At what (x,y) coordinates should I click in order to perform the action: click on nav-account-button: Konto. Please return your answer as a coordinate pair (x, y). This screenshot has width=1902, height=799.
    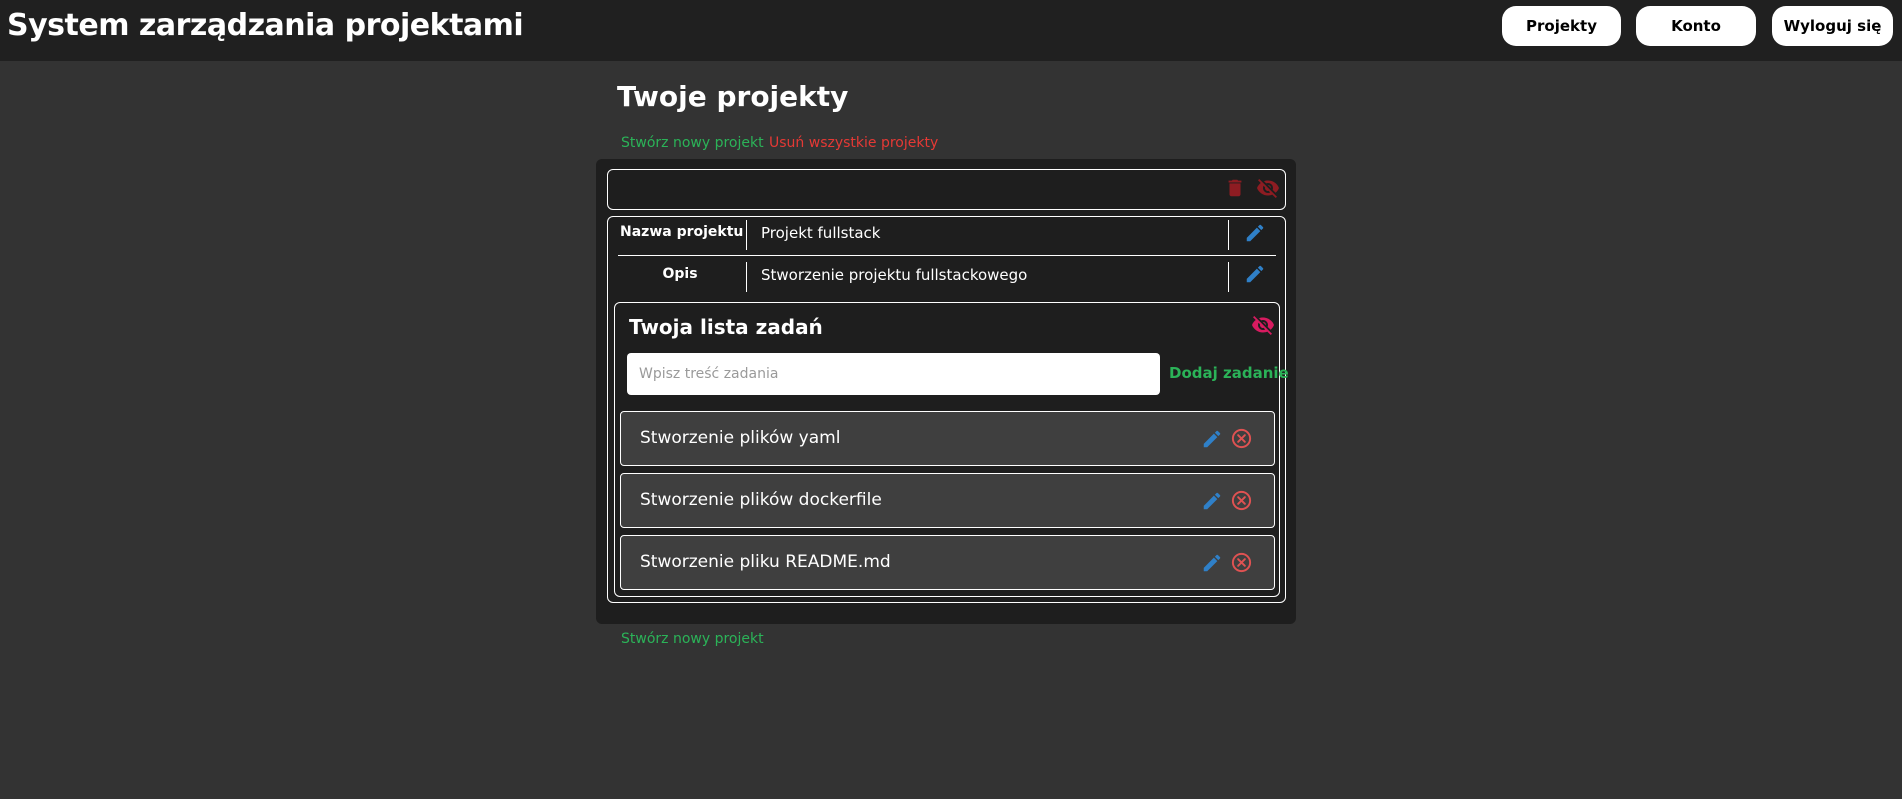
    Looking at the image, I should click on (1696, 26).